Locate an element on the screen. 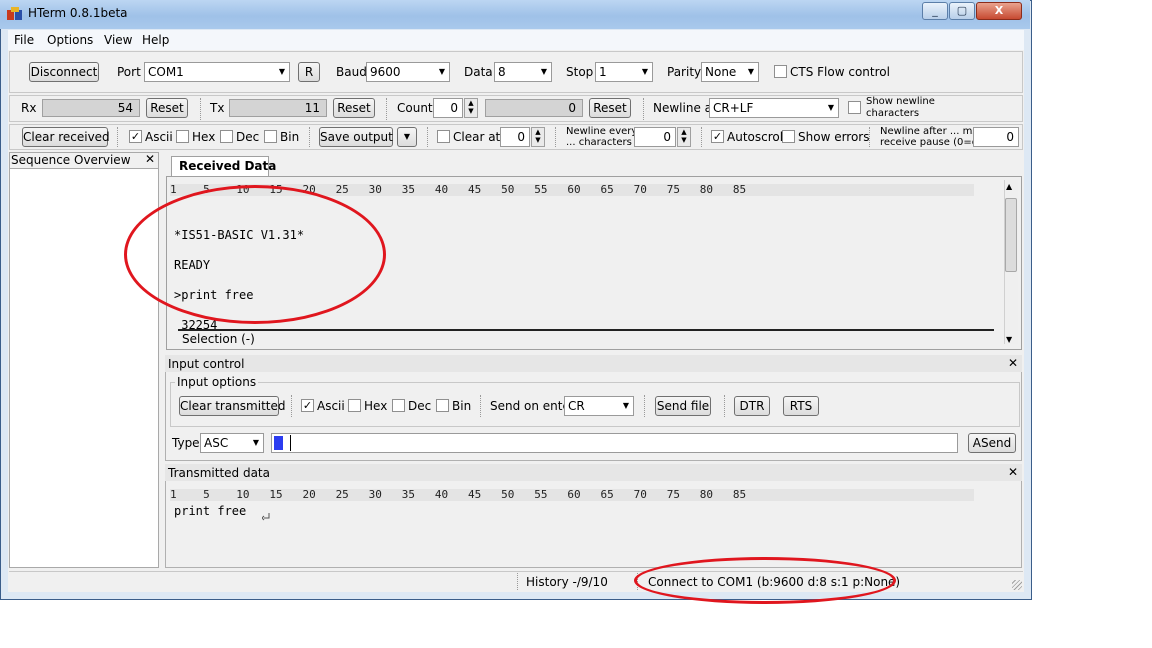  autoscroll-label: Autoscroll is located at coordinates (757, 137).